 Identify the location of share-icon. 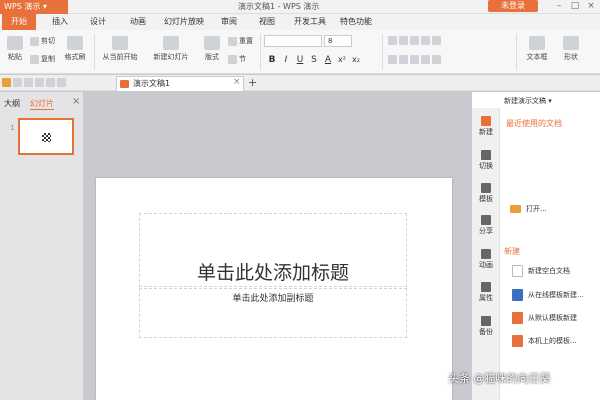
(486, 220).